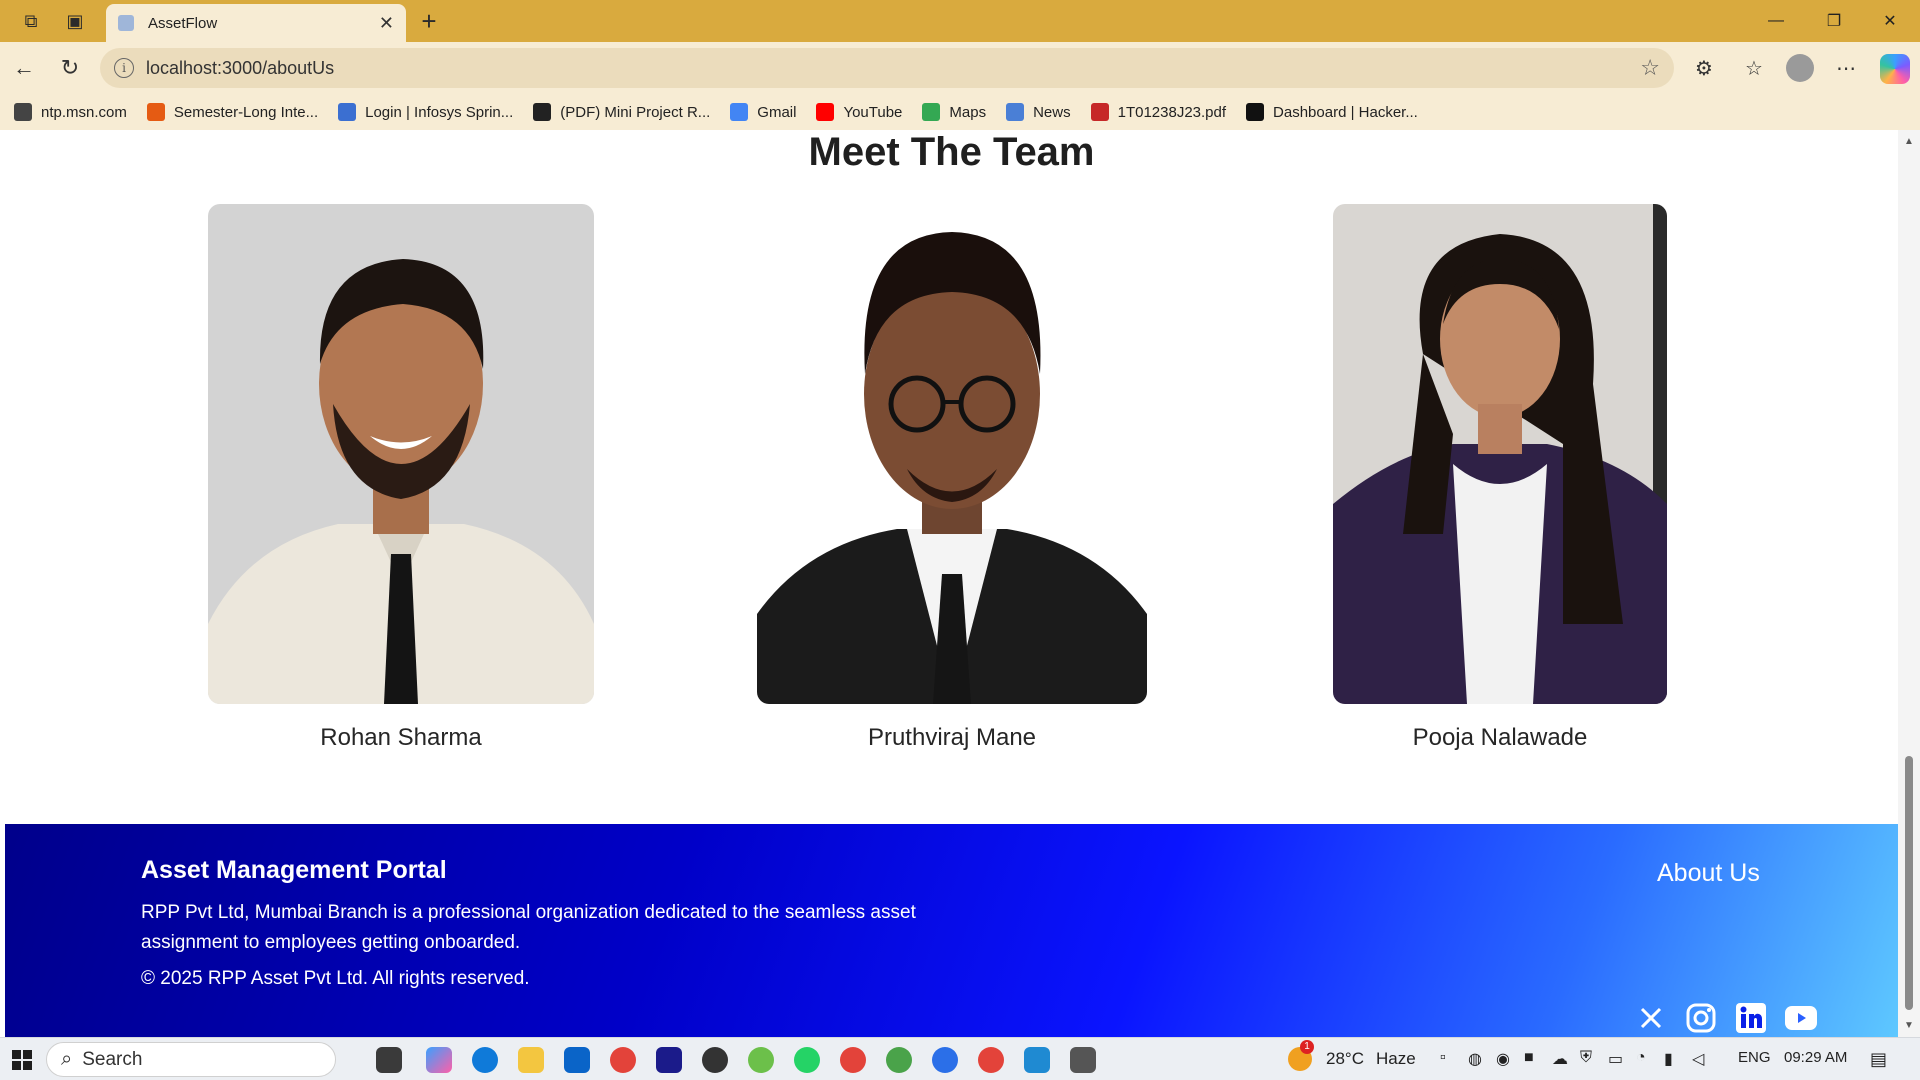  I want to click on browser-toolbar: ← ↻ i localhost:3000/aboutUs ☆ ⚙ ☆ ⋯, so click(960, 68).